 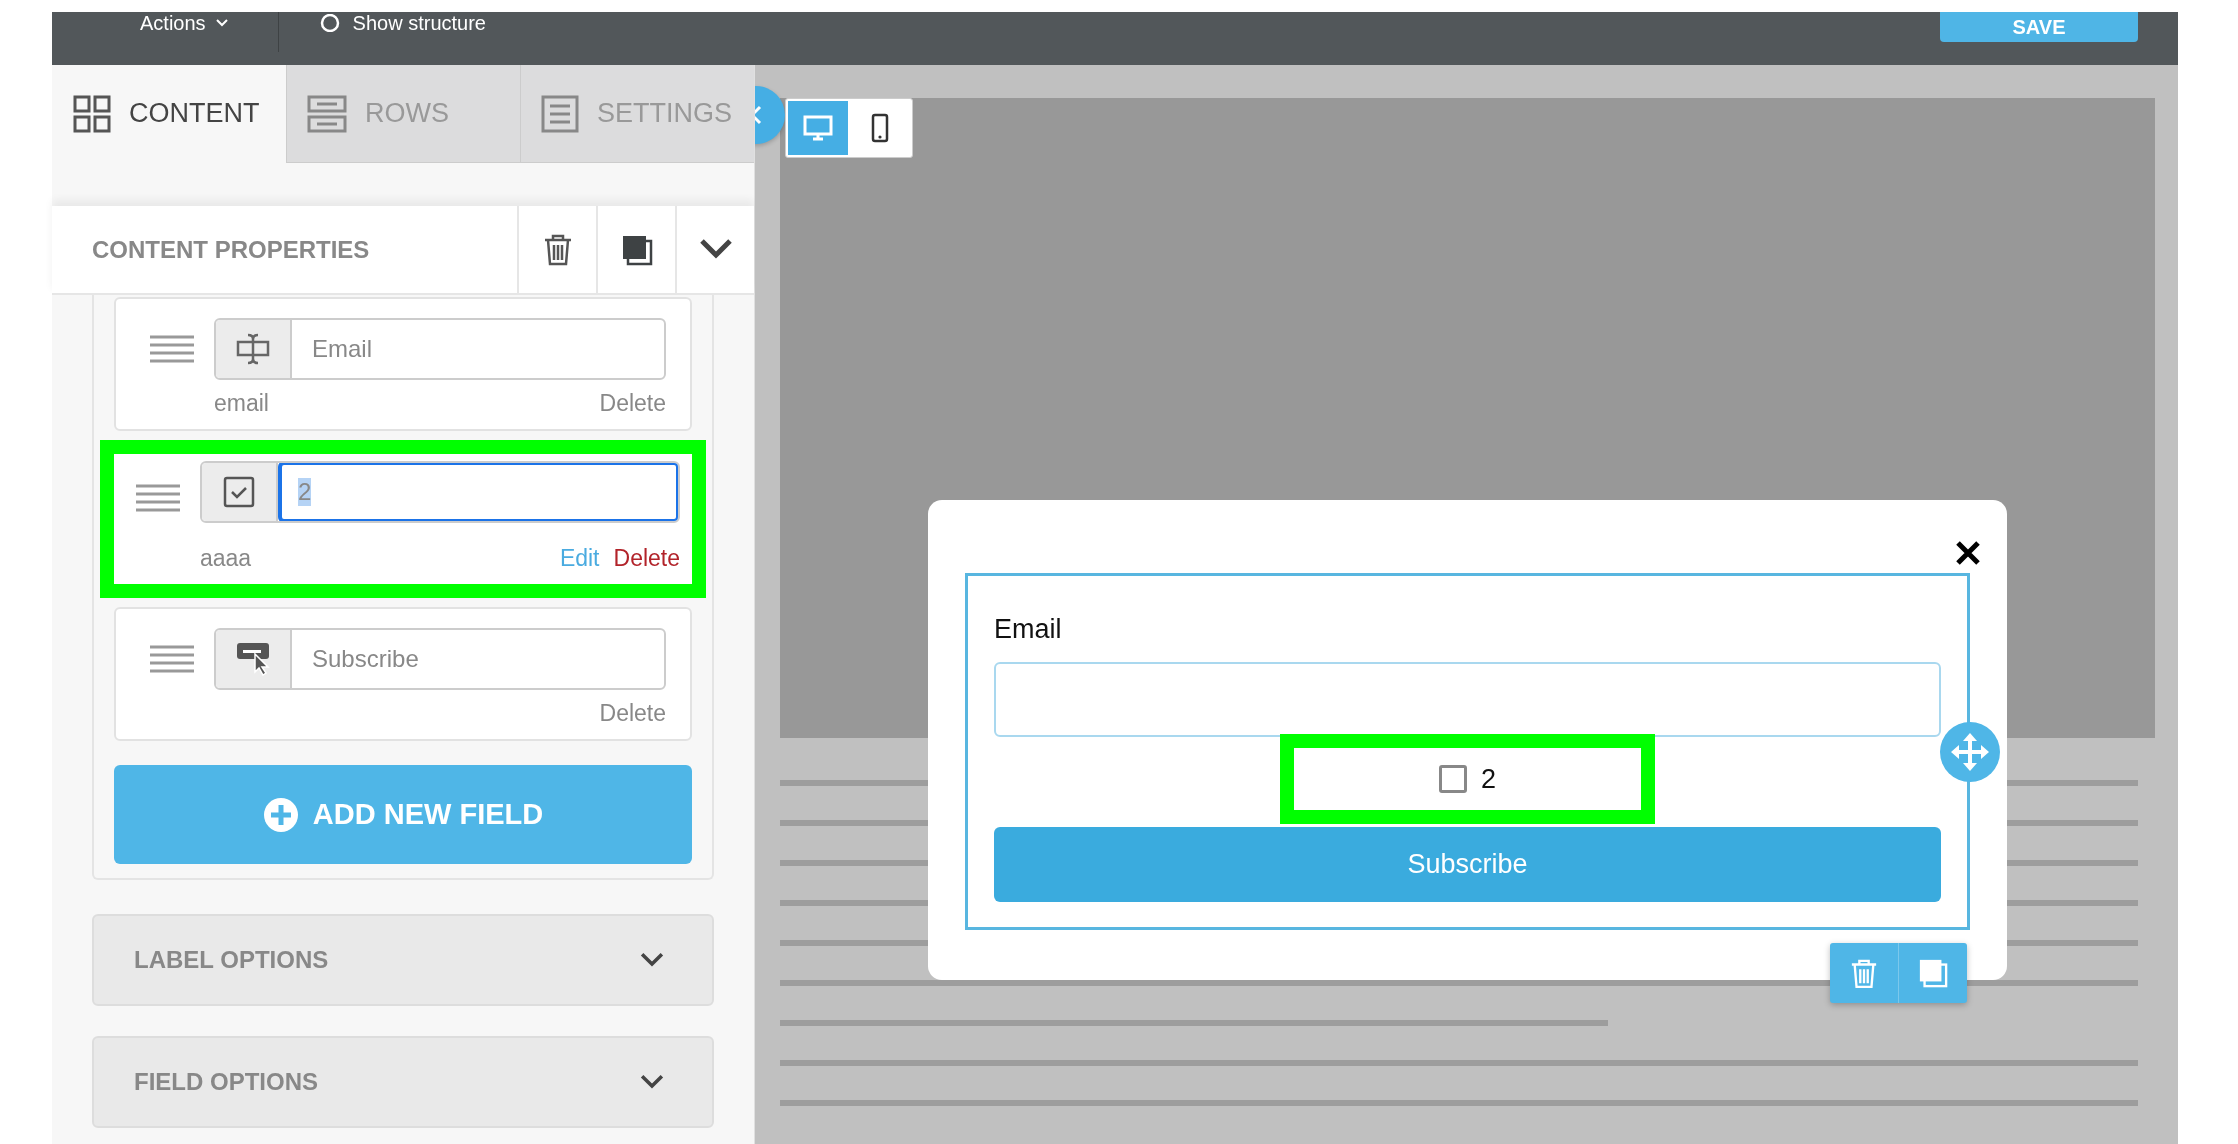 I want to click on save-button: SAVE, so click(x=2039, y=27).